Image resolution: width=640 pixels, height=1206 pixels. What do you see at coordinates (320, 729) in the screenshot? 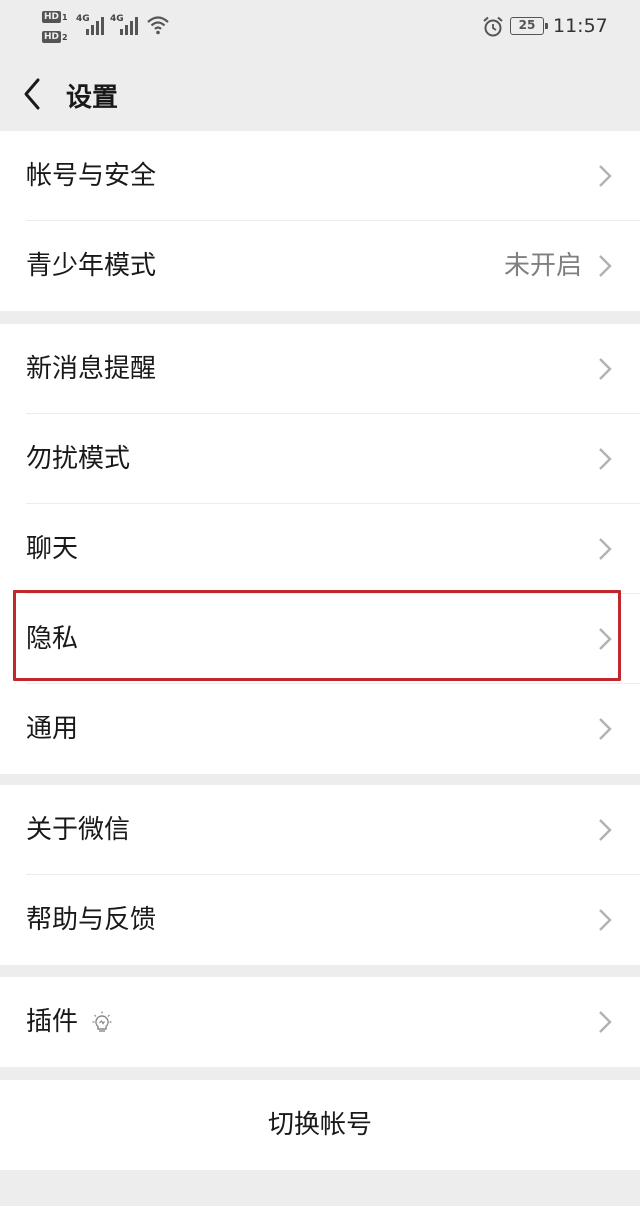
I see `general-row: 通用` at bounding box center [320, 729].